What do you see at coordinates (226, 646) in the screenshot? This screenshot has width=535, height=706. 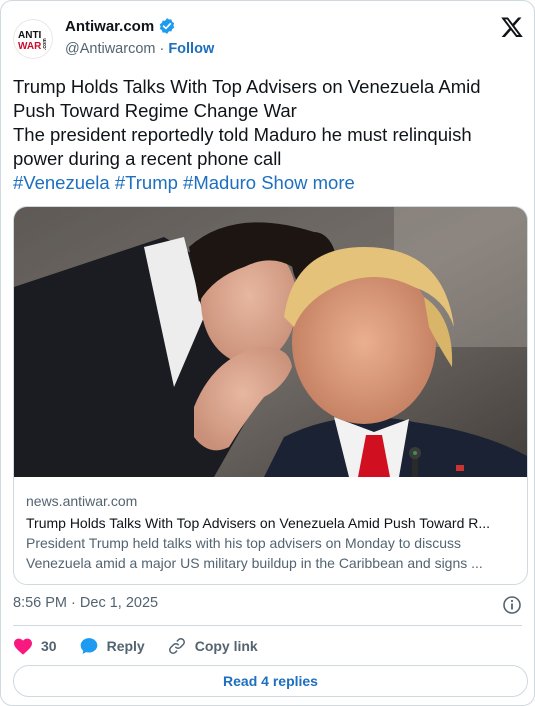 I see `copy-link-label: Copy link` at bounding box center [226, 646].